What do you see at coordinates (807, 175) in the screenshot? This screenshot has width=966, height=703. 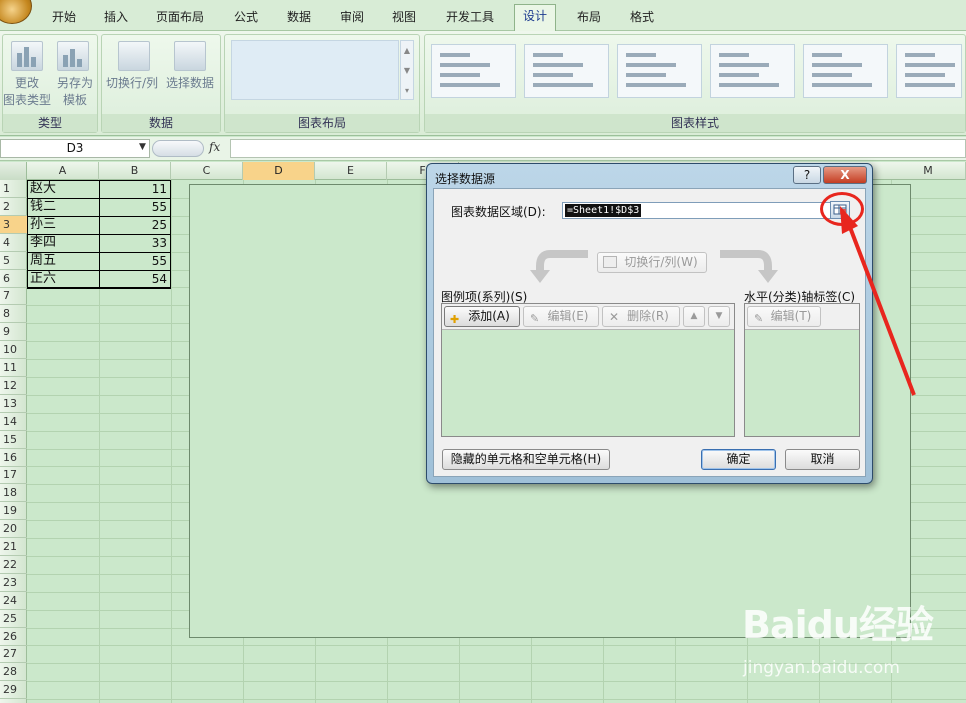 I see `help-button: ?` at bounding box center [807, 175].